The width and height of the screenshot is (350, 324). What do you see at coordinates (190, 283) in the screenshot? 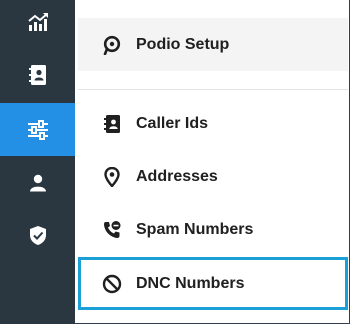
I see `menu-item-label: DNC Numbers` at bounding box center [190, 283].